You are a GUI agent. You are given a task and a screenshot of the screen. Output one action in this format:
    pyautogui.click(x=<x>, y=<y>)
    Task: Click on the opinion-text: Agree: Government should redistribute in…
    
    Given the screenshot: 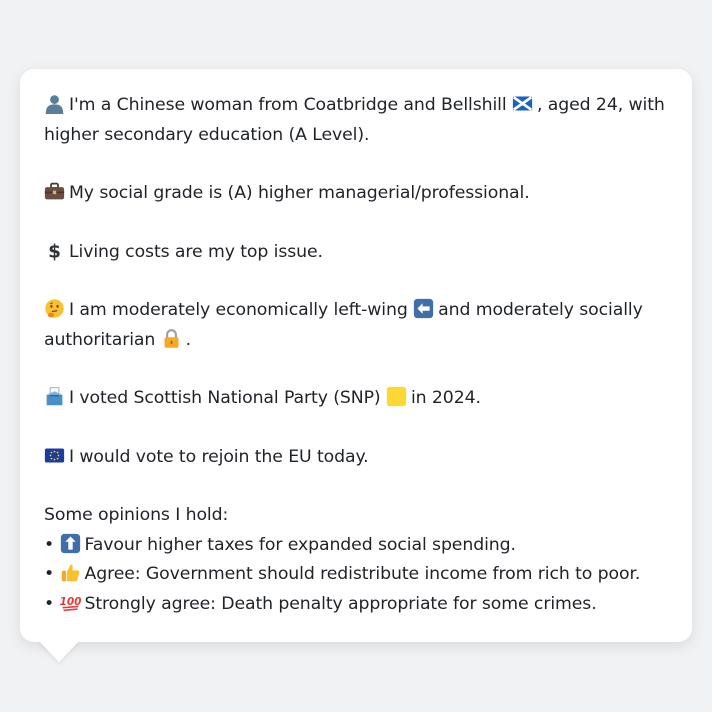 What is the action you would take?
    pyautogui.click(x=362, y=574)
    